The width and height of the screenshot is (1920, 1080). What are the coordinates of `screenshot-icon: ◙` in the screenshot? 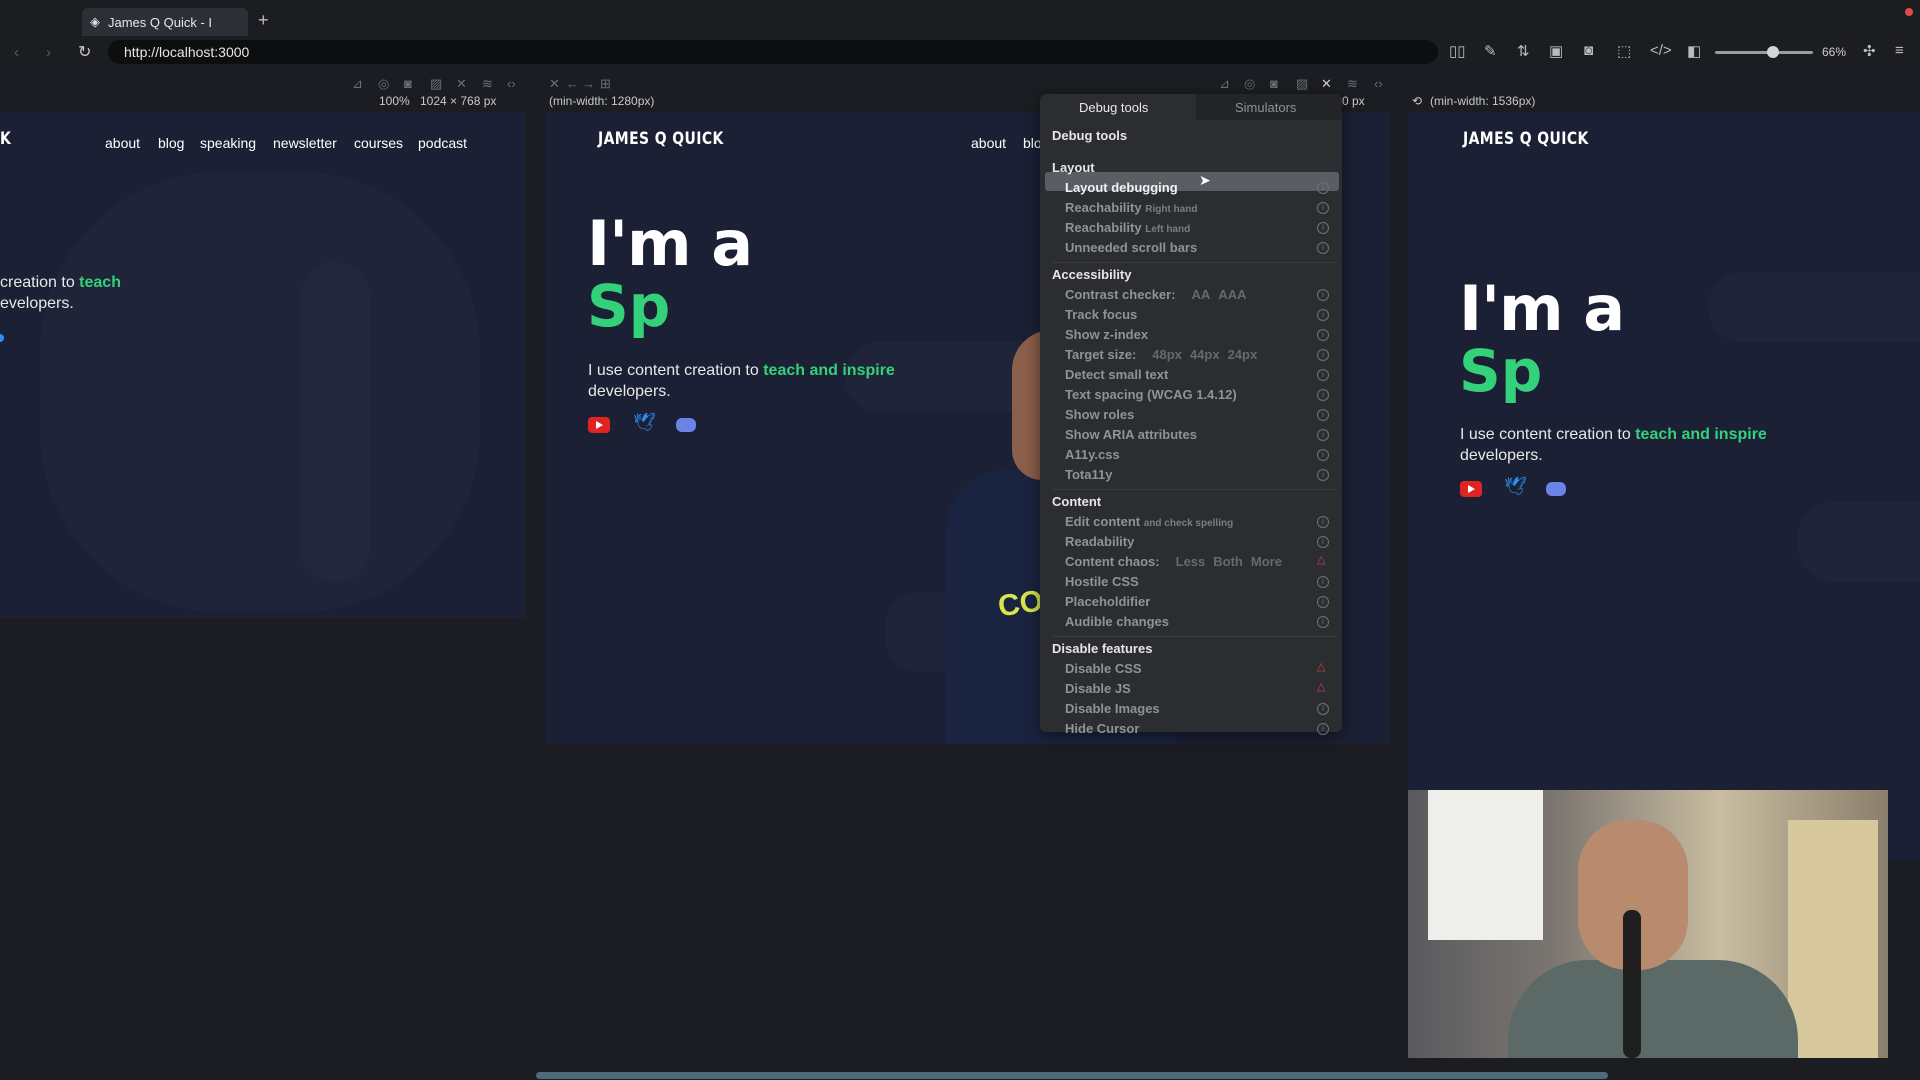 It's located at (1588, 50).